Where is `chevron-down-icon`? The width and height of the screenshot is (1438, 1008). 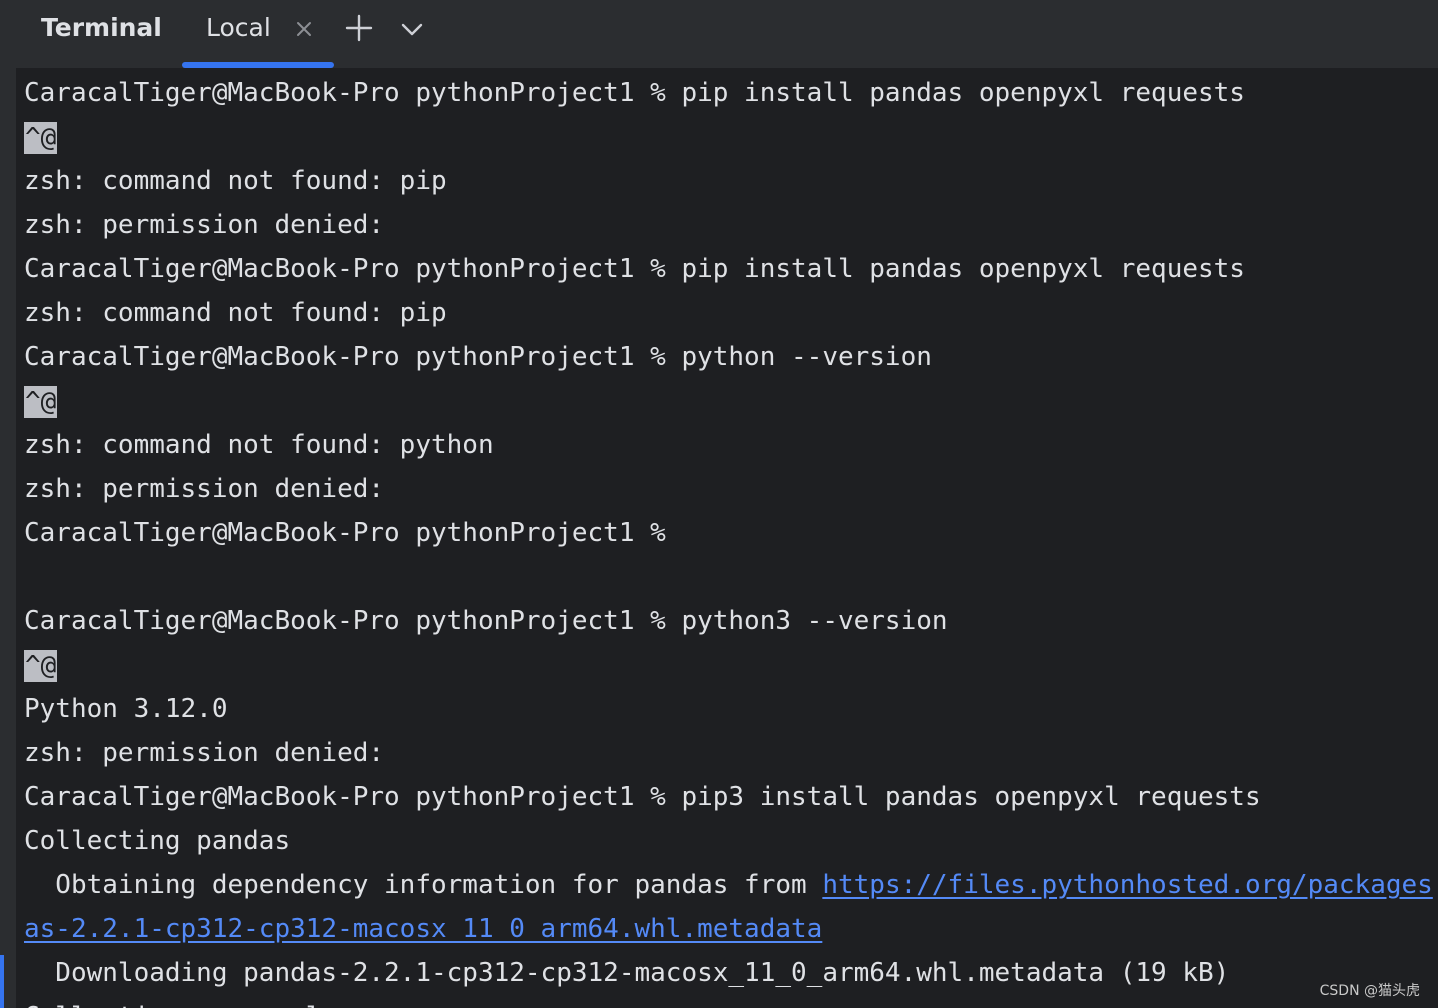 chevron-down-icon is located at coordinates (412, 29).